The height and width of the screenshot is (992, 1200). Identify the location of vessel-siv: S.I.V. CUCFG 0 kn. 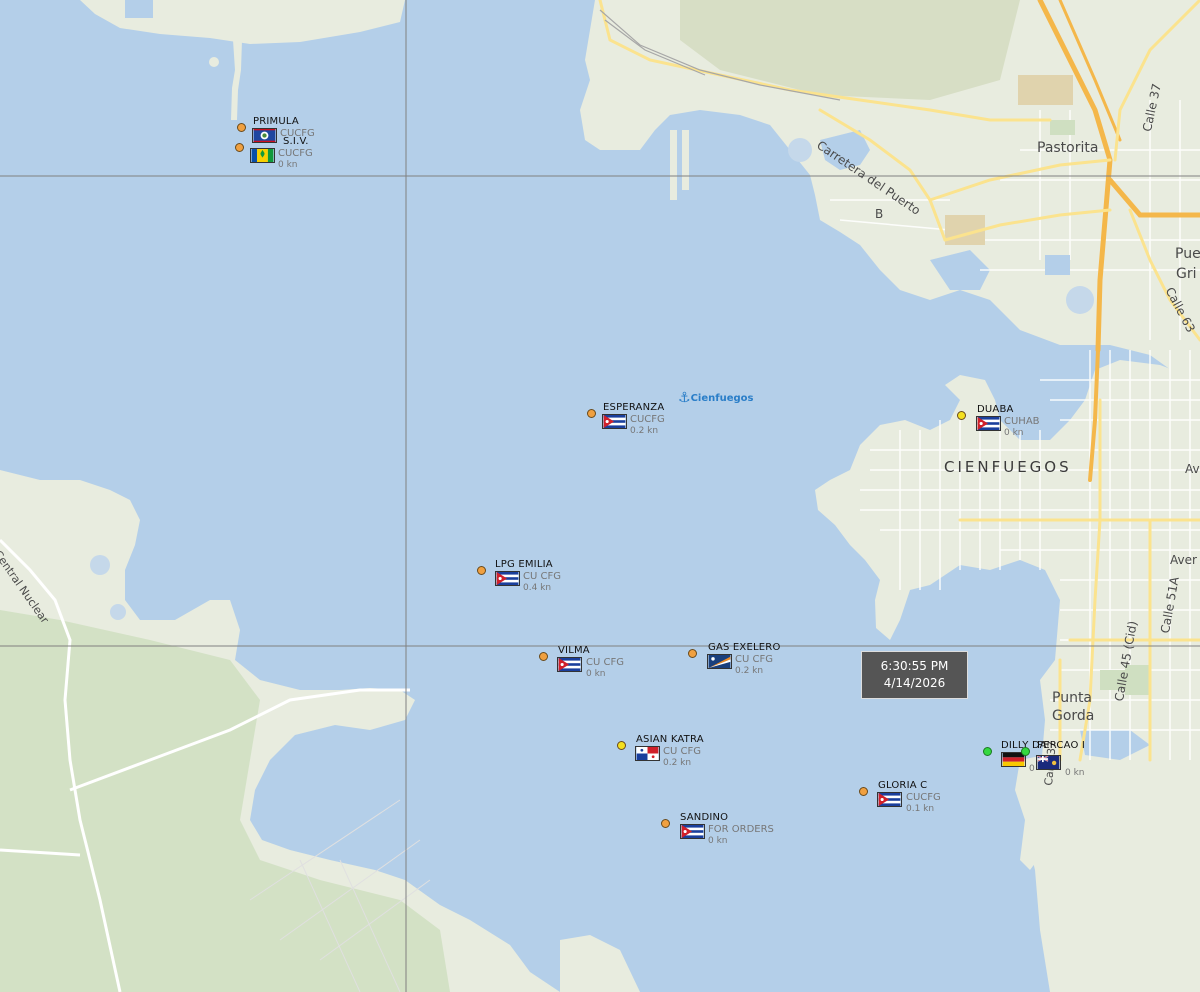
(310, 158).